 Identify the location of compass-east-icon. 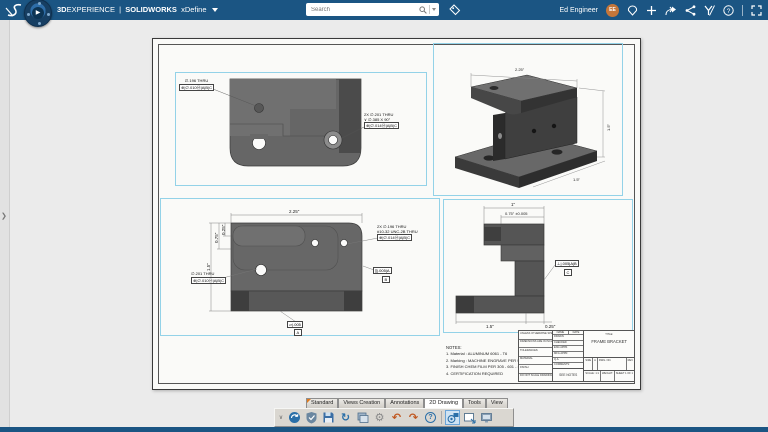
(48, 14).